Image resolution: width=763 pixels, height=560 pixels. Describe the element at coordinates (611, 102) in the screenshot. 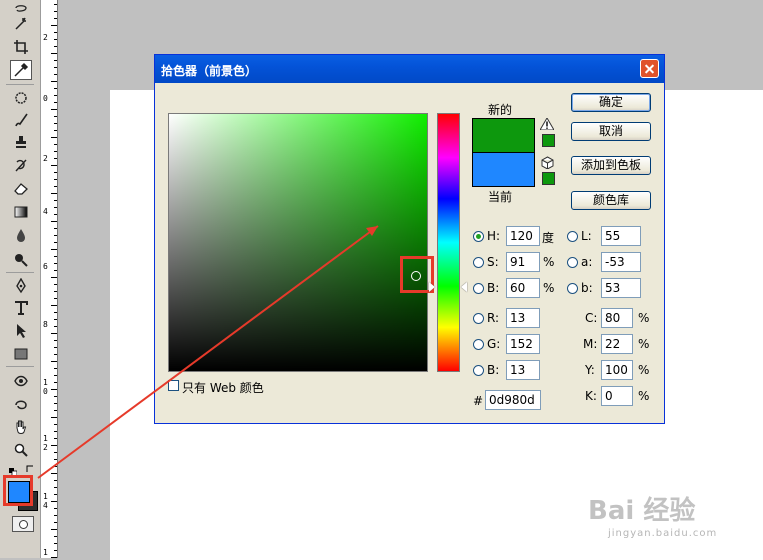

I see `ok-button: 确定` at that location.